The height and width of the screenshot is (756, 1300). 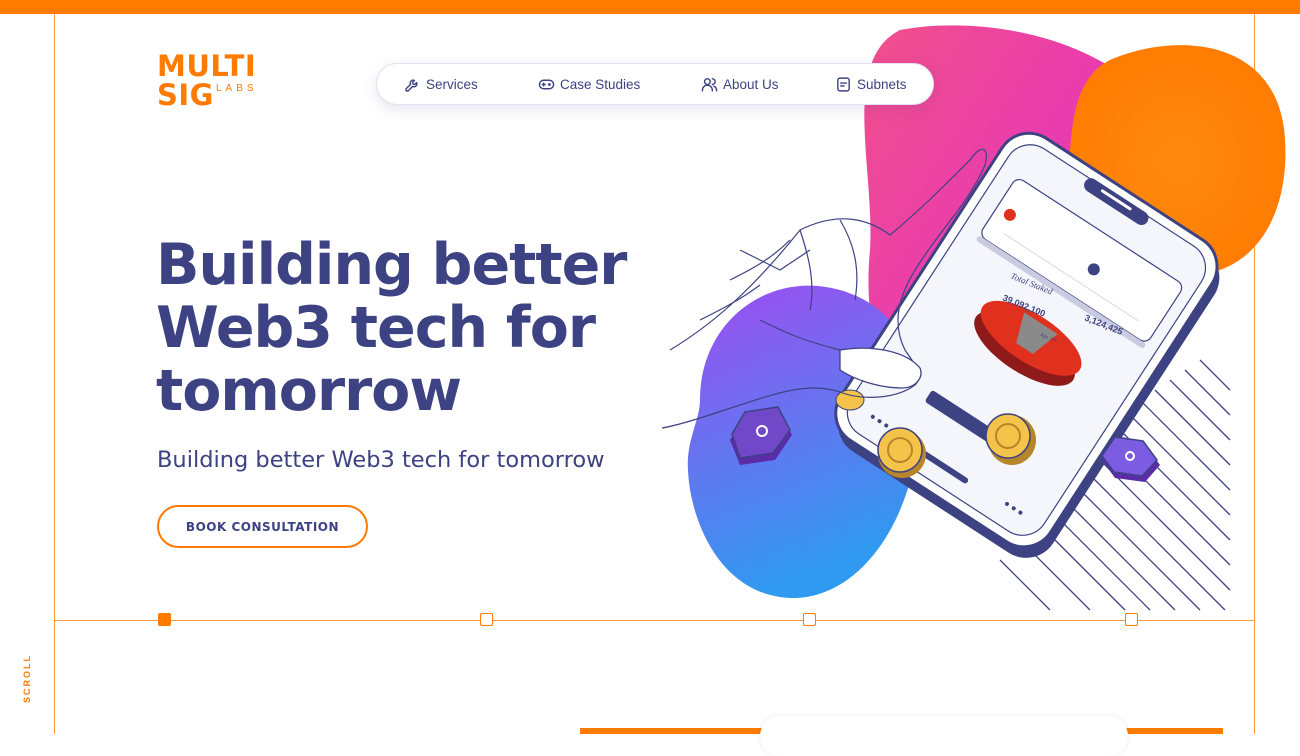 What do you see at coordinates (27, 678) in the screenshot?
I see `scroll-label: SCROLL` at bounding box center [27, 678].